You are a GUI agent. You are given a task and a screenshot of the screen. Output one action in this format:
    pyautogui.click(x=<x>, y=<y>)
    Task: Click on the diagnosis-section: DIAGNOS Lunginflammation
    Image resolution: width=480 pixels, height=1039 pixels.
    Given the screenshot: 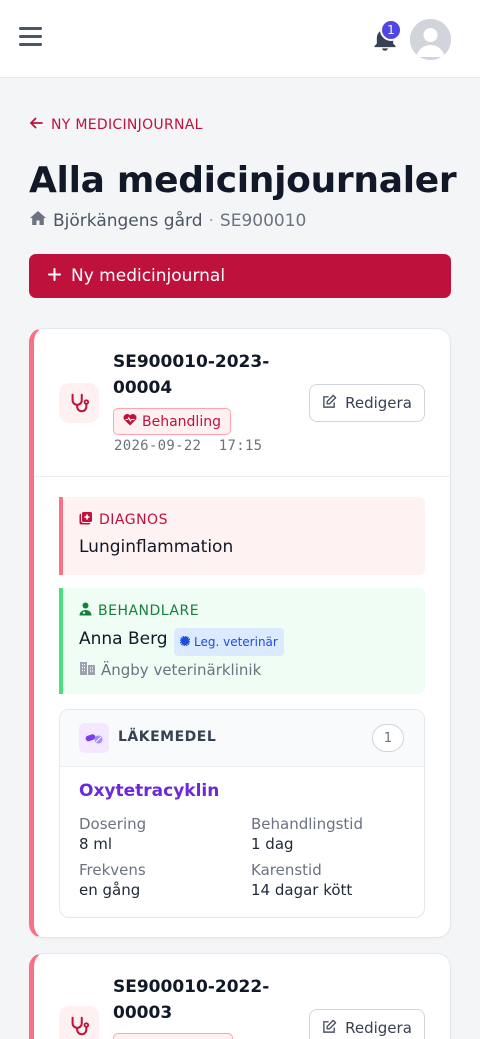 What is the action you would take?
    pyautogui.click(x=242, y=536)
    